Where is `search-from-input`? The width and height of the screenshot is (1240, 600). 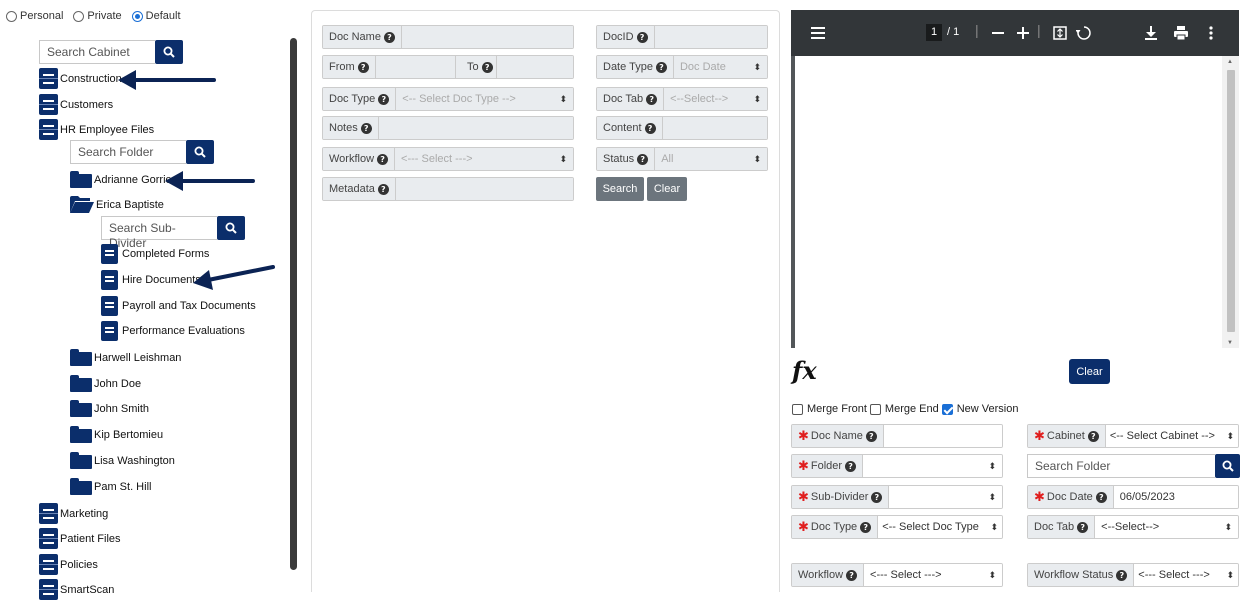 search-from-input is located at coordinates (415, 67).